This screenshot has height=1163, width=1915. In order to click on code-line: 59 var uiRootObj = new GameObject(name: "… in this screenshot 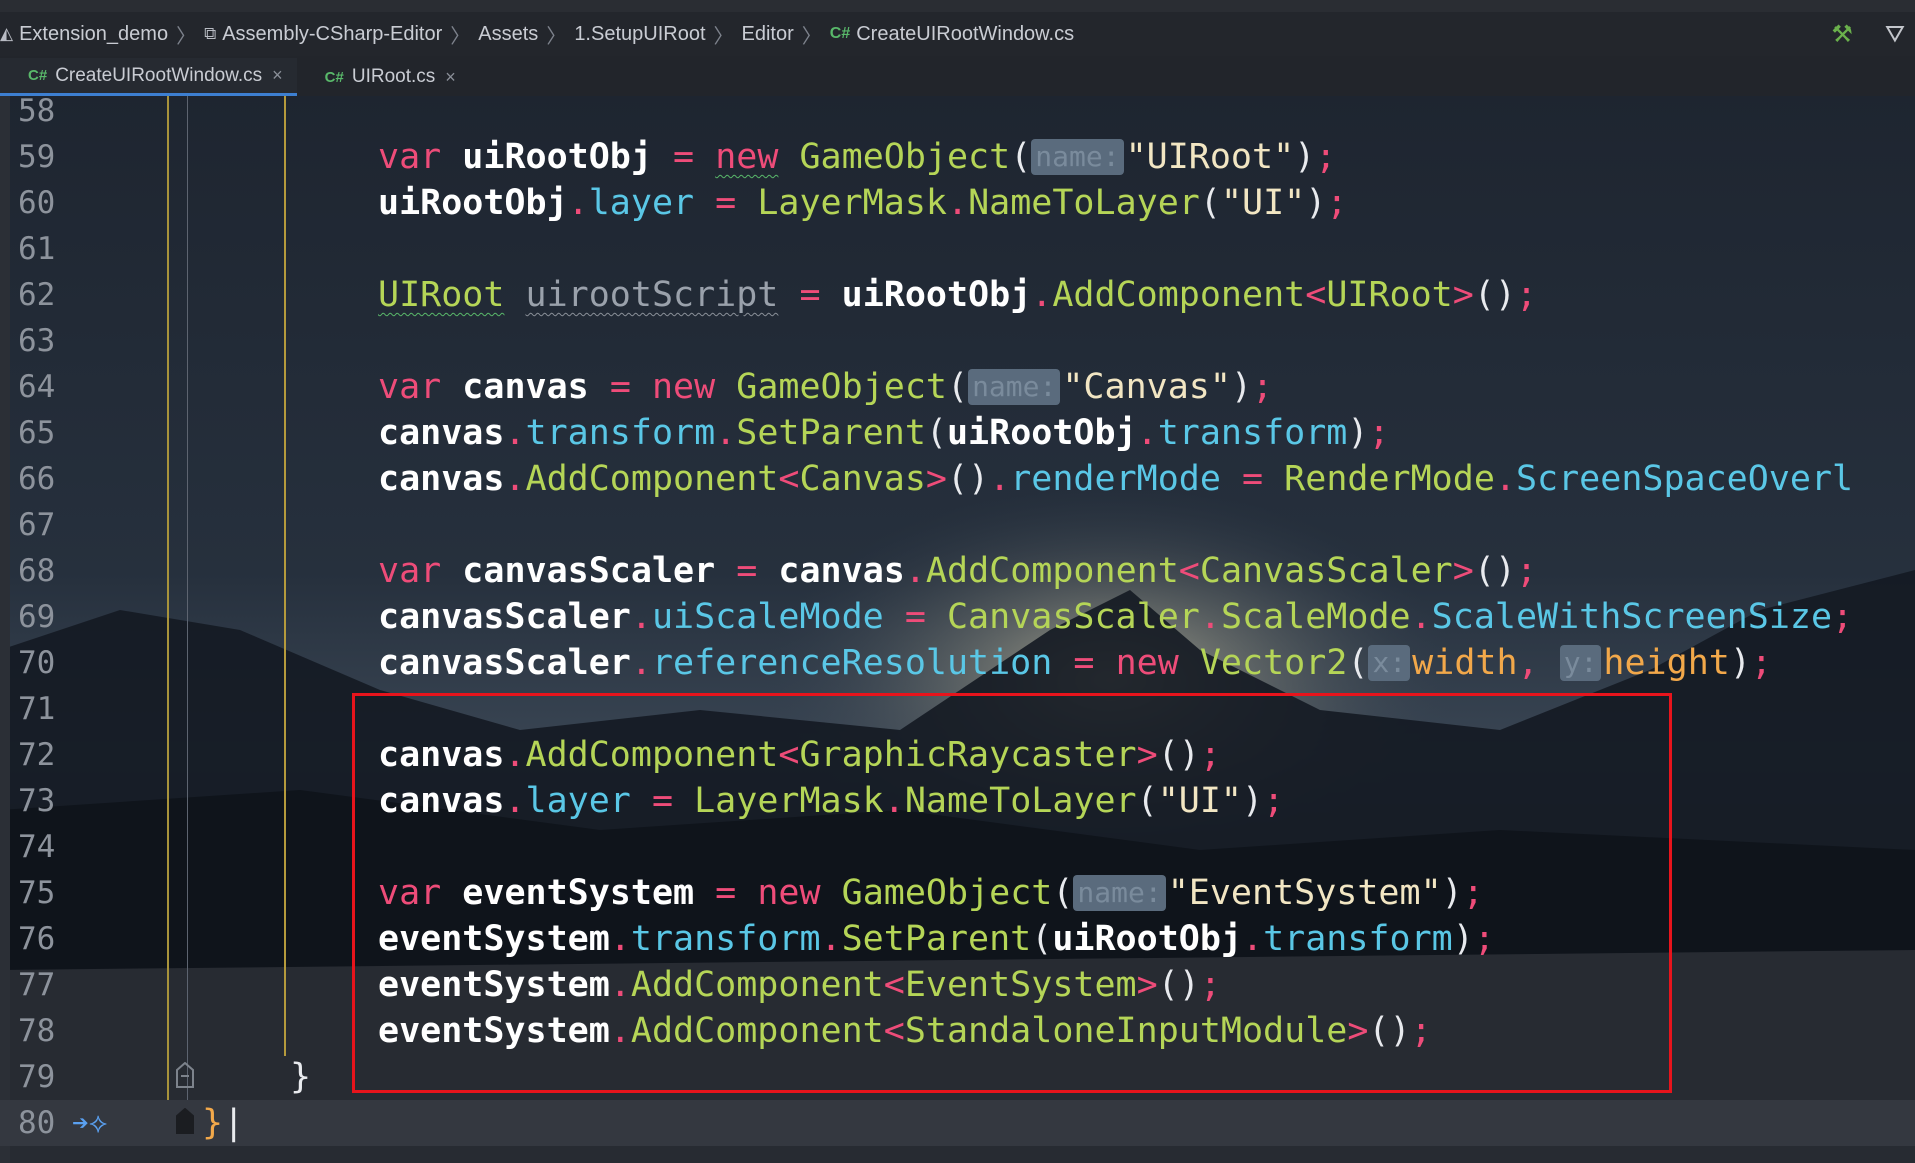, I will do `click(957, 157)`.